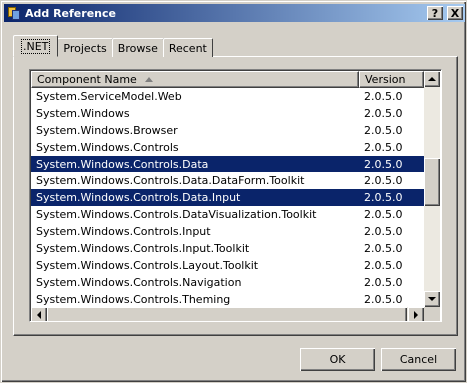 The height and width of the screenshot is (383, 467). Describe the element at coordinates (195, 79) in the screenshot. I see `column-header-component-name: Component Name` at that location.